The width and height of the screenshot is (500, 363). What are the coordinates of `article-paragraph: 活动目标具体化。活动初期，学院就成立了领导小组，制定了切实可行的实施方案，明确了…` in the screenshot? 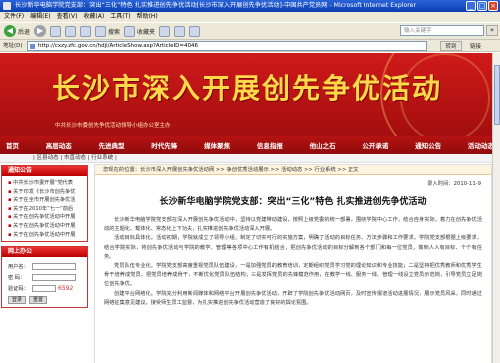 It's located at (293, 247).